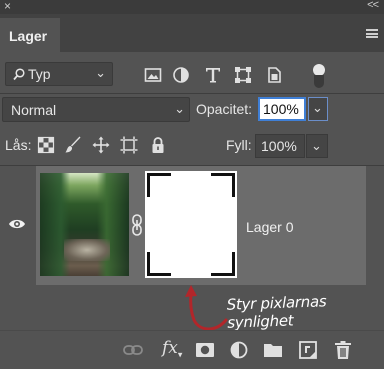  What do you see at coordinates (273, 350) in the screenshot?
I see `group-folder-icon` at bounding box center [273, 350].